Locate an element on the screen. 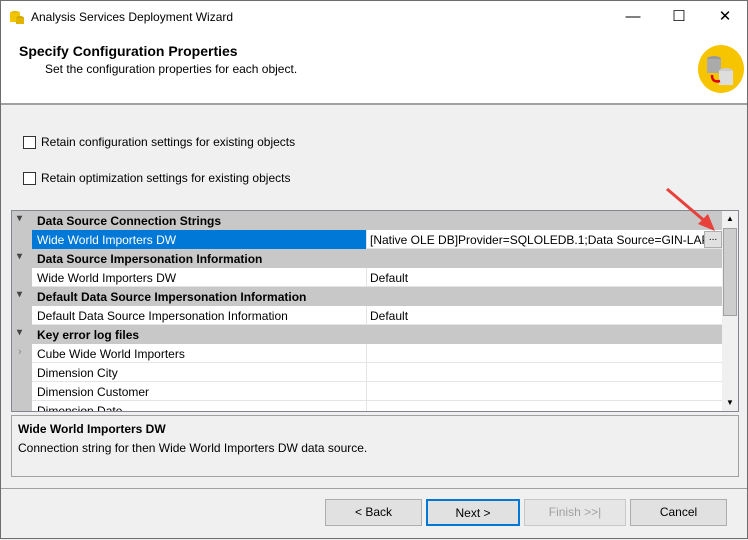 The height and width of the screenshot is (540, 748). scroll-up-icon: ▲ is located at coordinates (730, 219).